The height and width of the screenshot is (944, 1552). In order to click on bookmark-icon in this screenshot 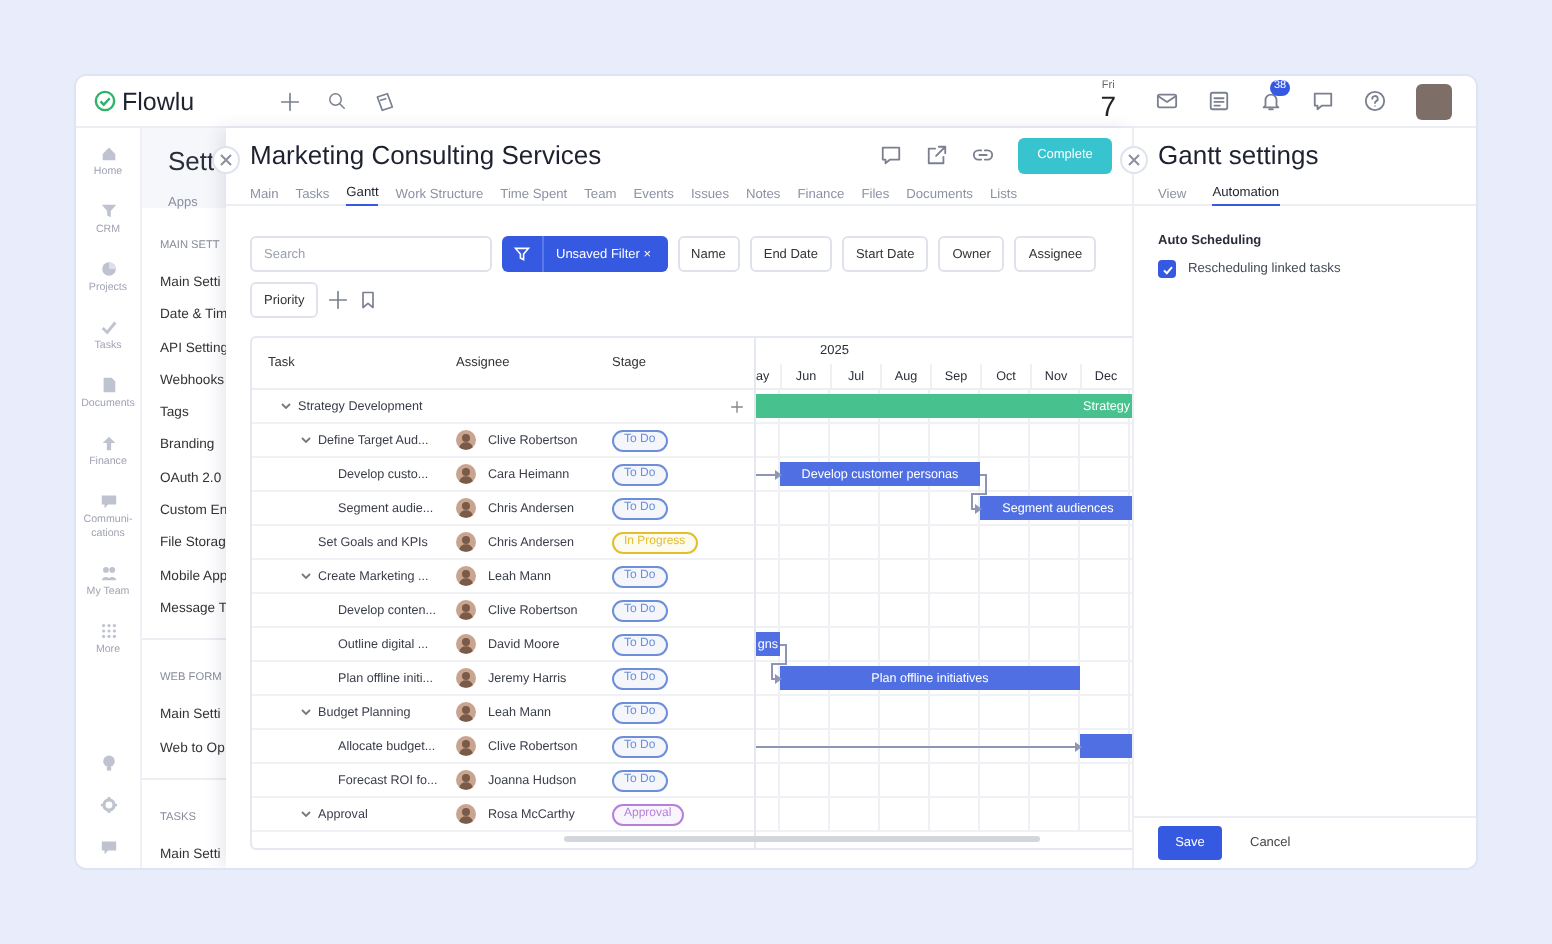, I will do `click(368, 300)`.